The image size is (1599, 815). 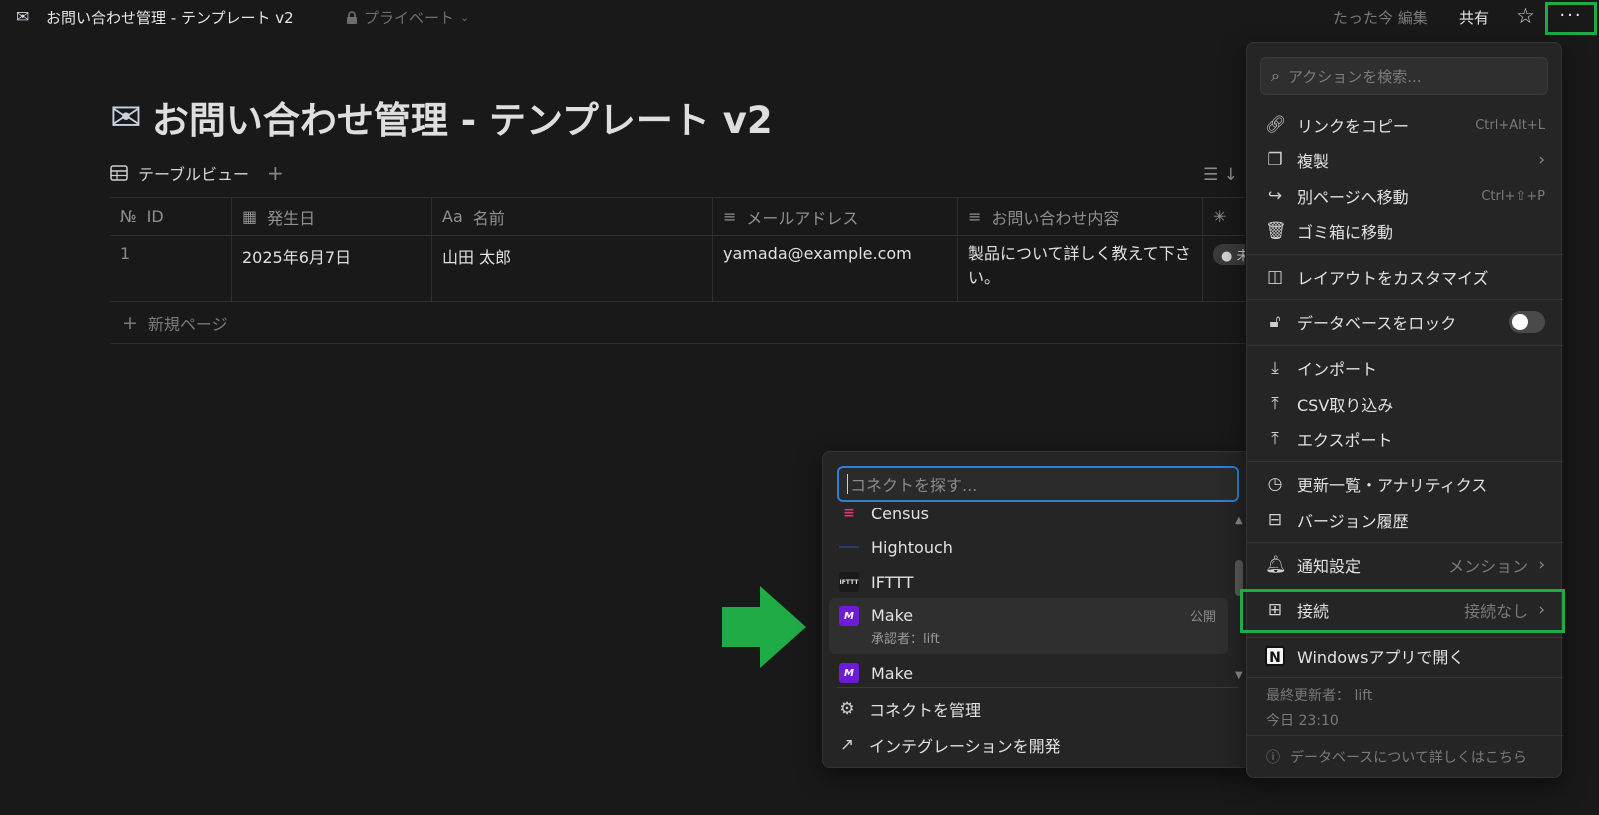 What do you see at coordinates (1527, 322) in the screenshot?
I see `lock-toggle` at bounding box center [1527, 322].